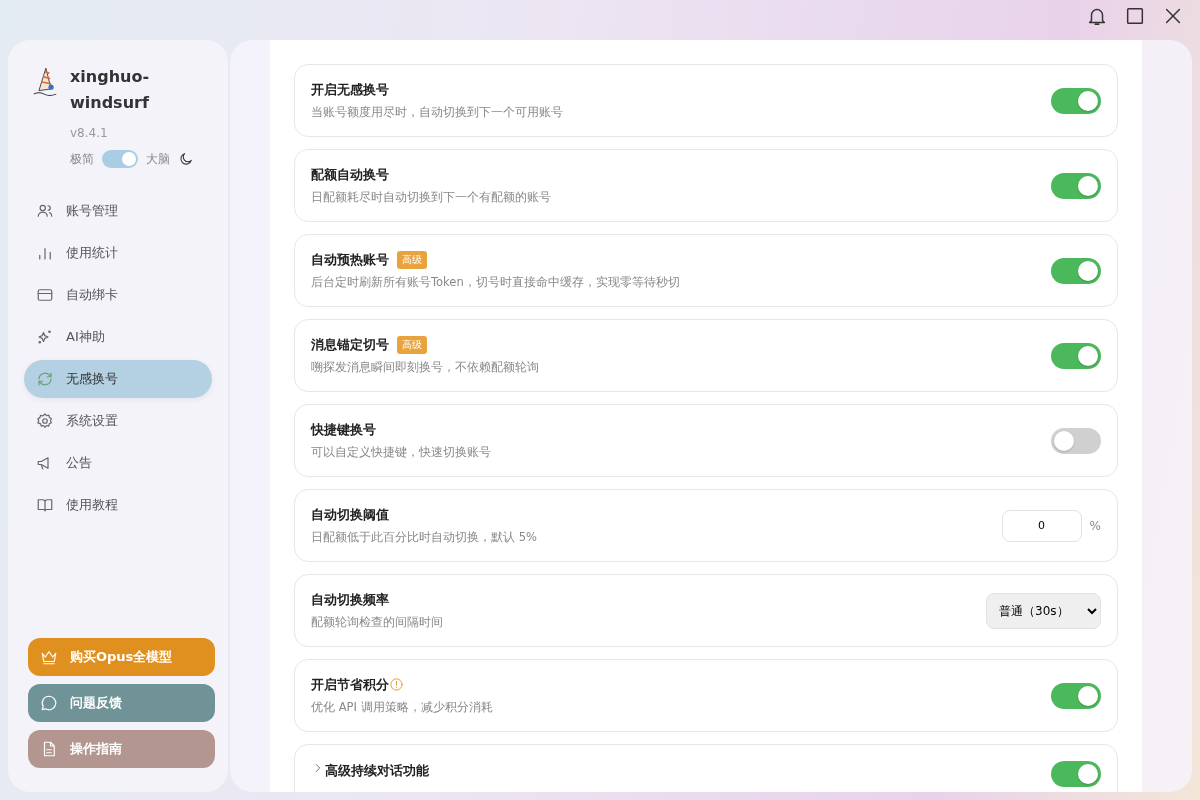 The height and width of the screenshot is (800, 1200). What do you see at coordinates (118, 295) in the screenshot?
I see `nav-item: 自动绑卡` at bounding box center [118, 295].